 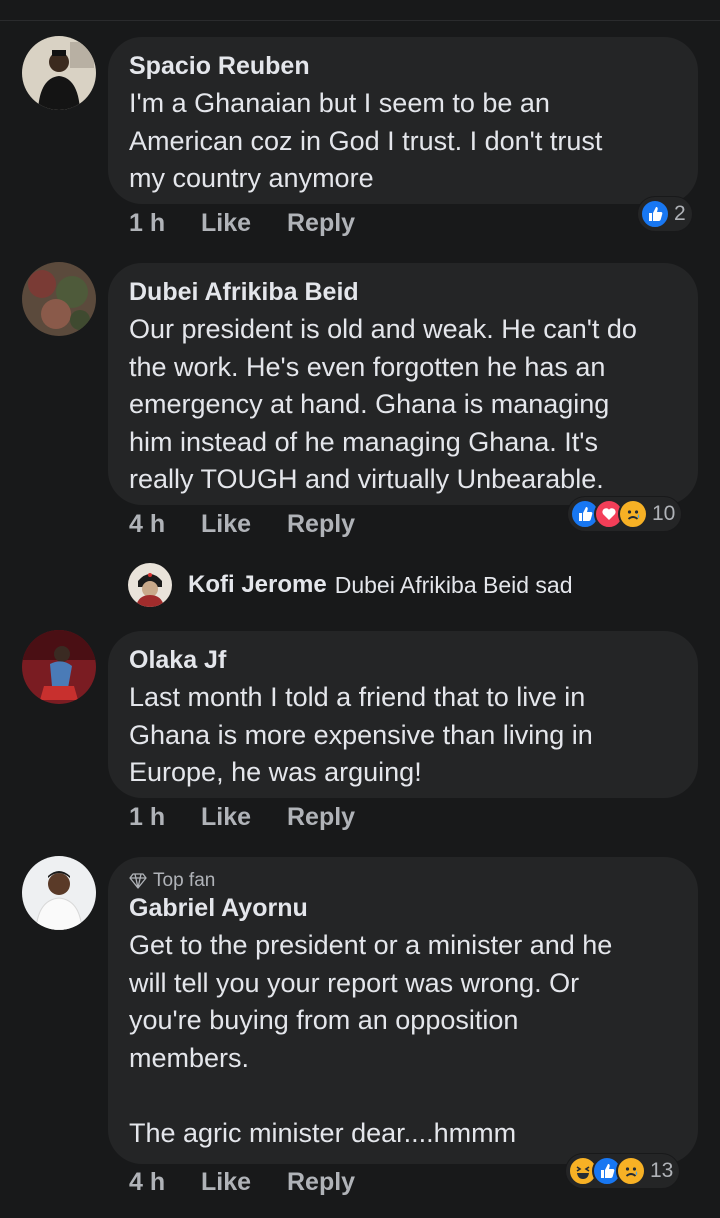 What do you see at coordinates (257, 585) in the screenshot?
I see `reply-author-name: Kofi Jerome` at bounding box center [257, 585].